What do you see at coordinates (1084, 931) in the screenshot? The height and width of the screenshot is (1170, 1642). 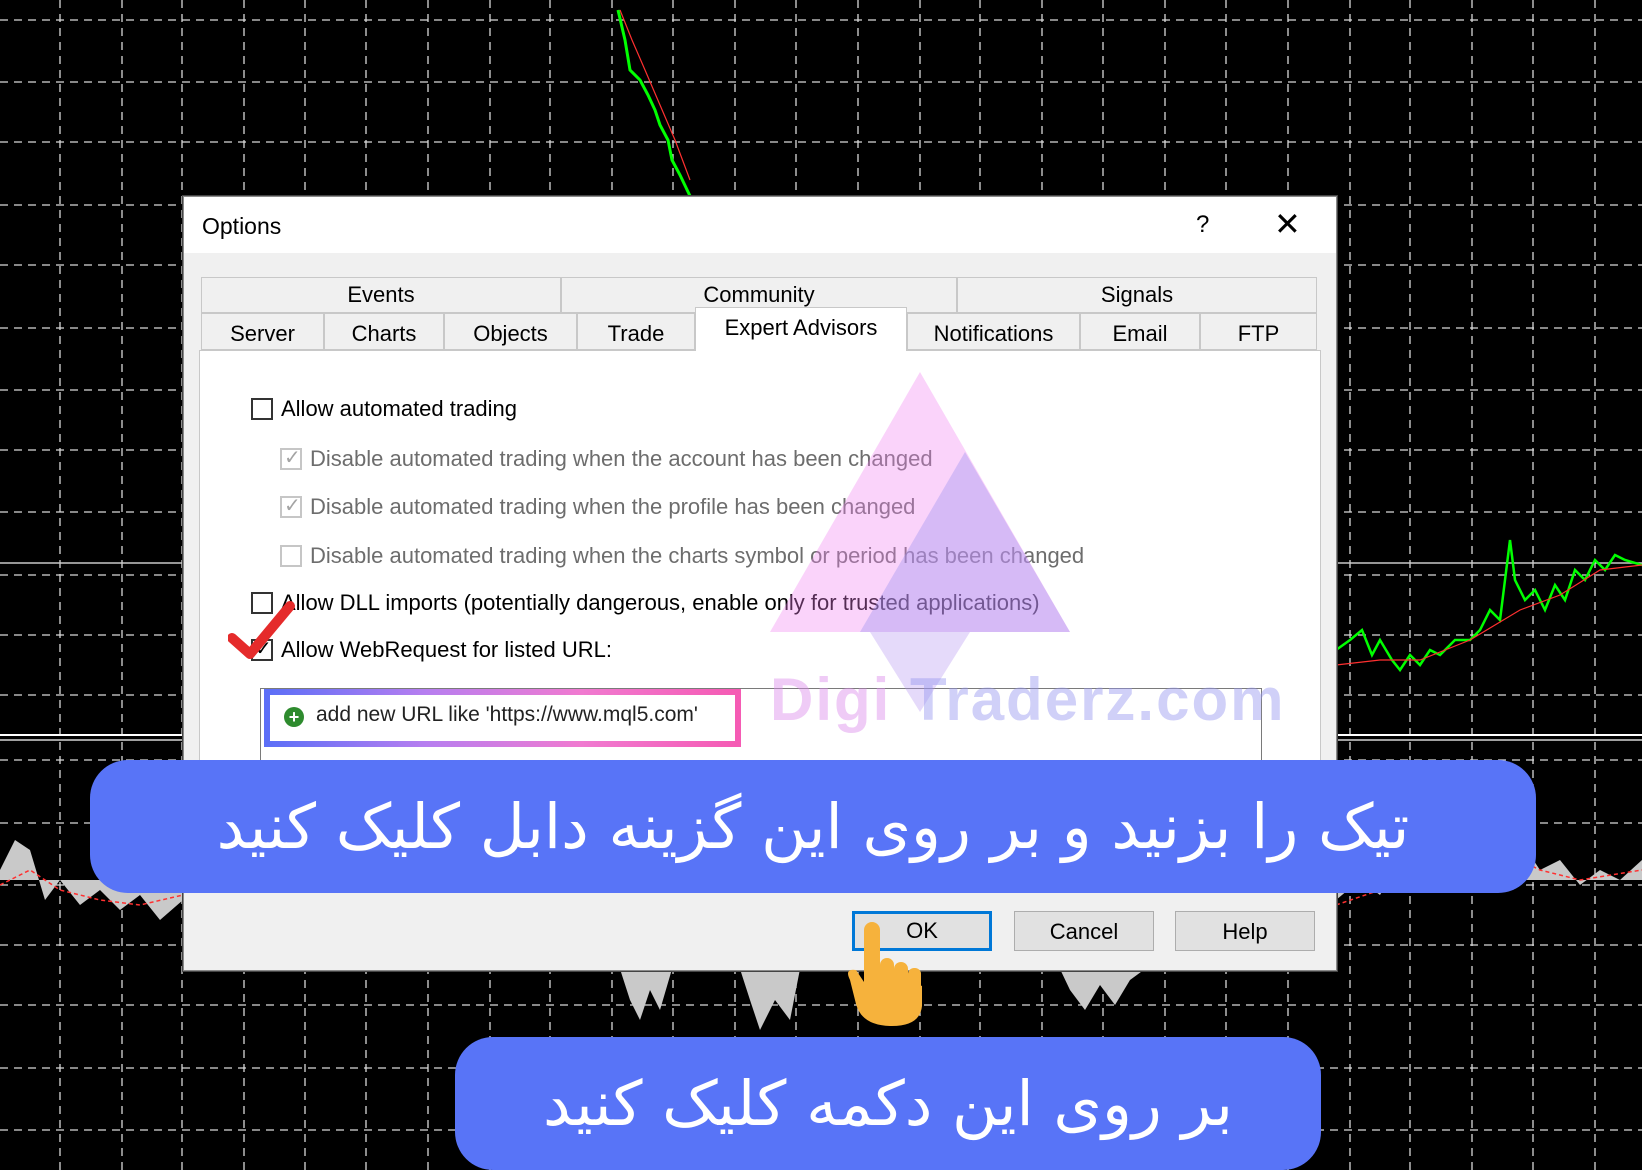 I see `cancel-button: Cancel` at bounding box center [1084, 931].